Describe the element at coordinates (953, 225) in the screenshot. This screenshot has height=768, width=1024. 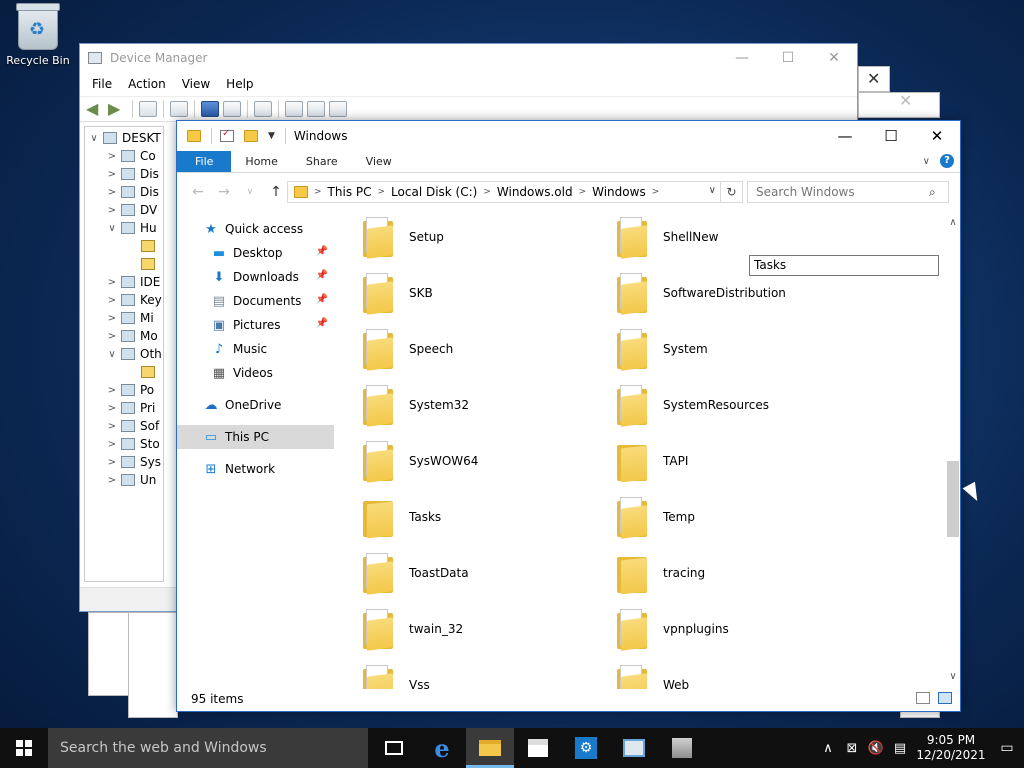
I see `scroll-up-icon: ∧` at that location.